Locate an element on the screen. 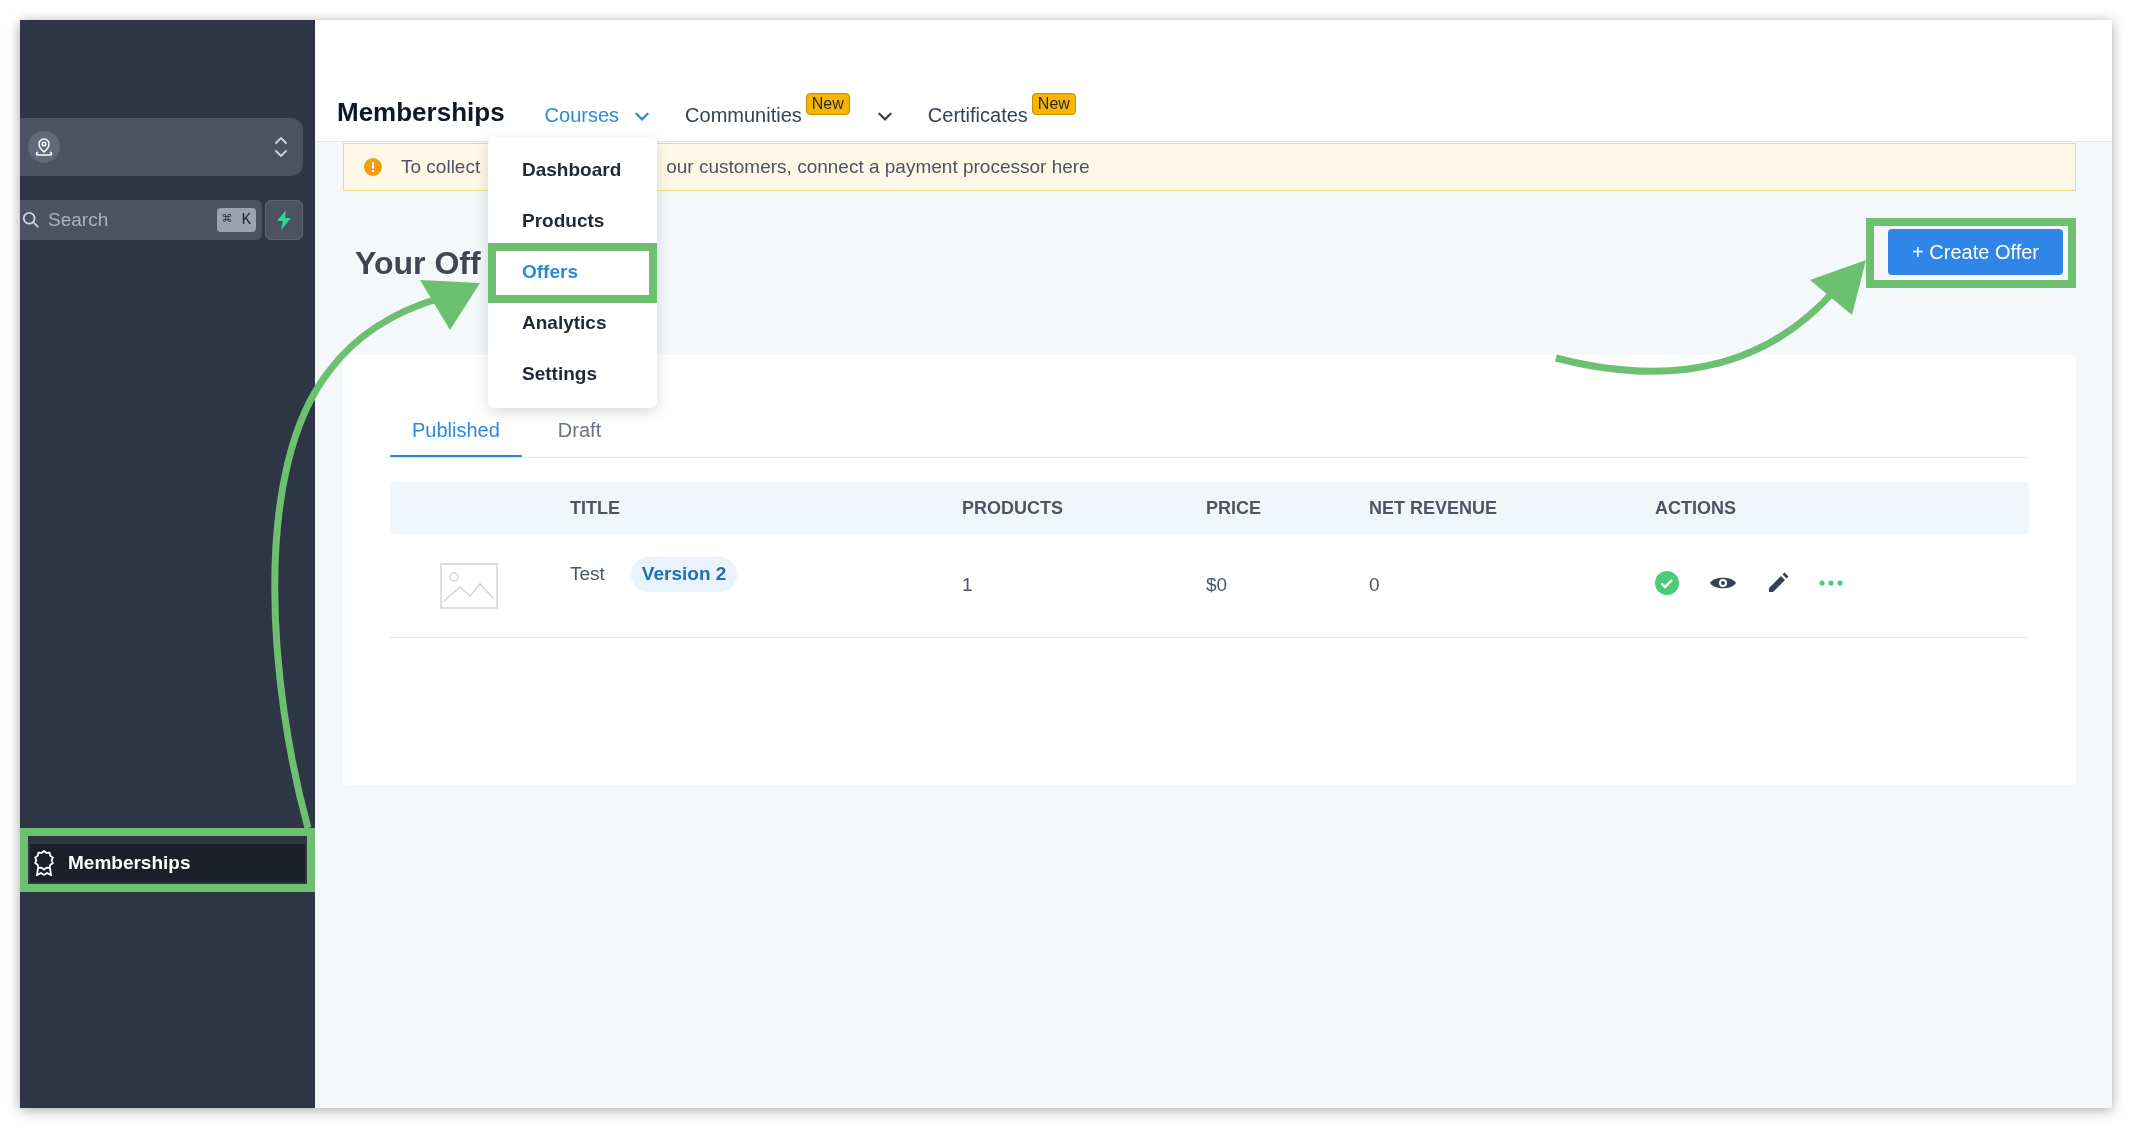 This screenshot has height=1129, width=2132. location-pin-icon is located at coordinates (44, 147).